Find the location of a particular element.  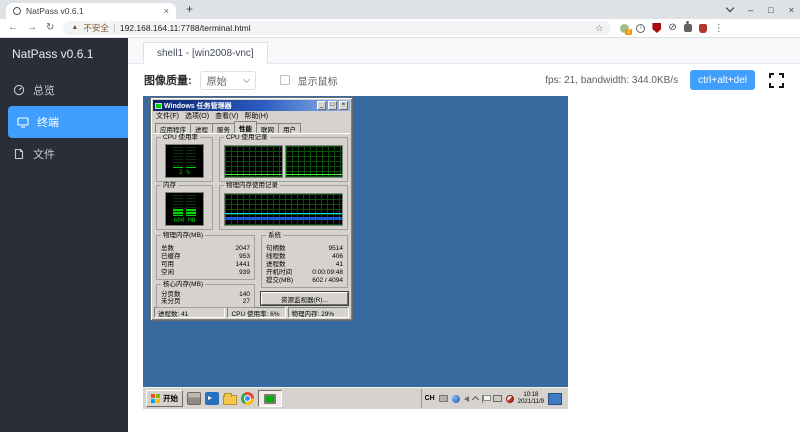

shield-extension-icon is located at coordinates (657, 28).